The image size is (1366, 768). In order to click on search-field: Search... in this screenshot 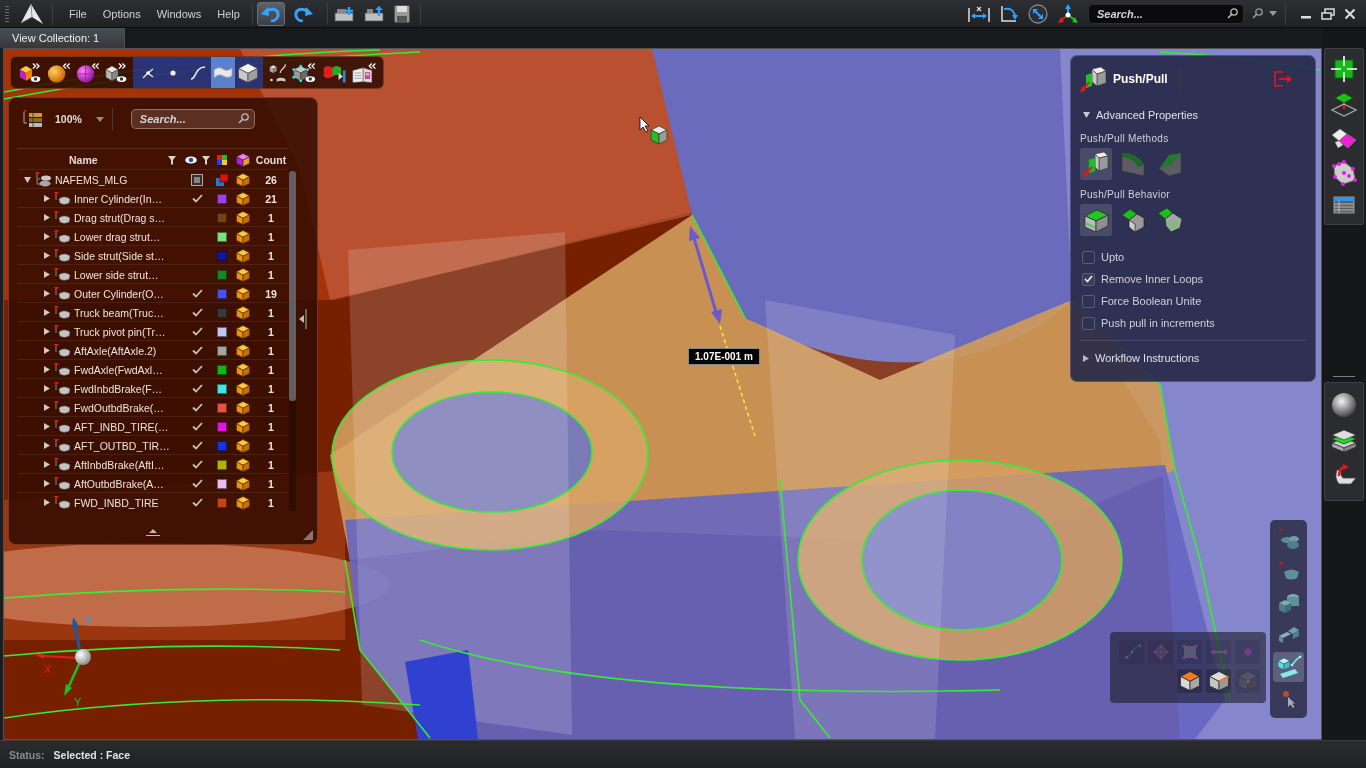, I will do `click(1166, 13)`.